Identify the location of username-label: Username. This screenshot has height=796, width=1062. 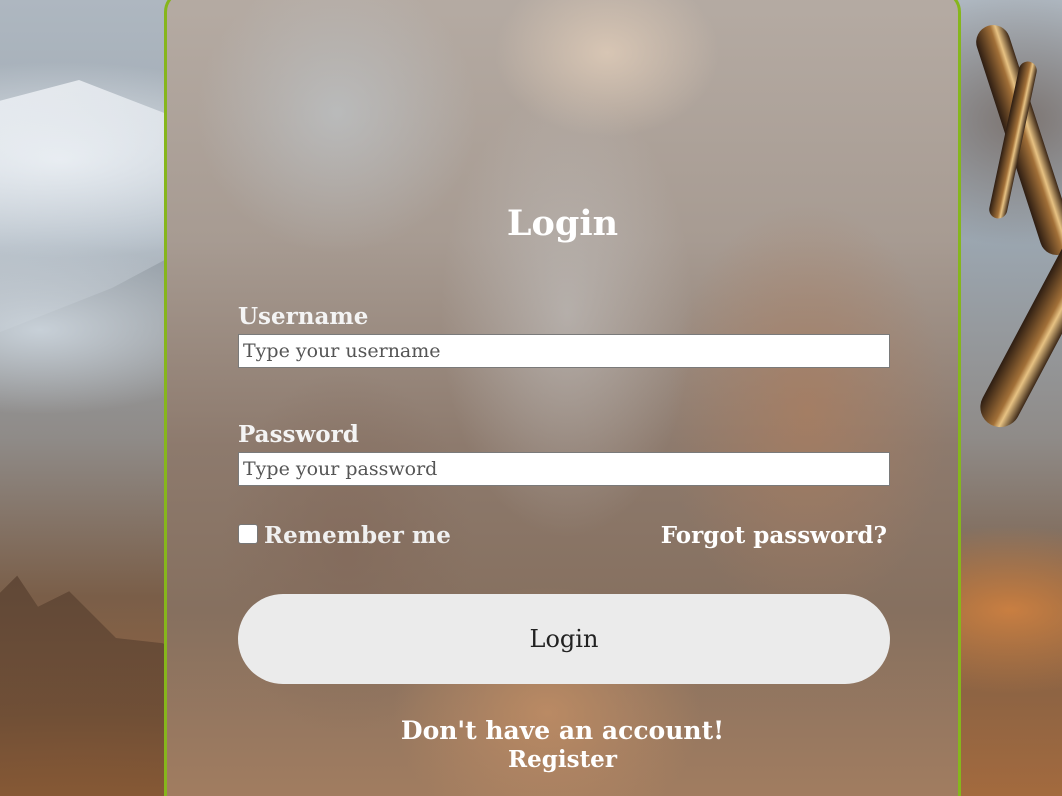
(303, 316).